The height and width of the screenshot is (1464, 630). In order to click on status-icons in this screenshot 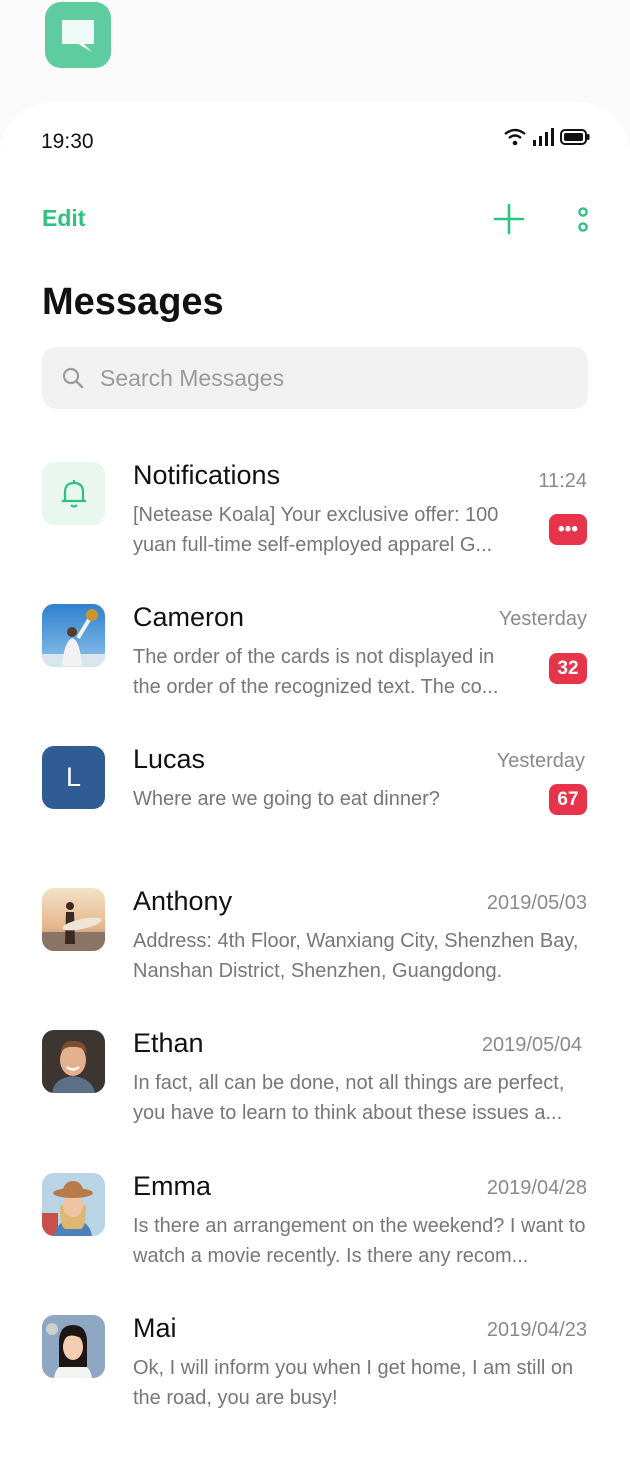, I will do `click(547, 139)`.